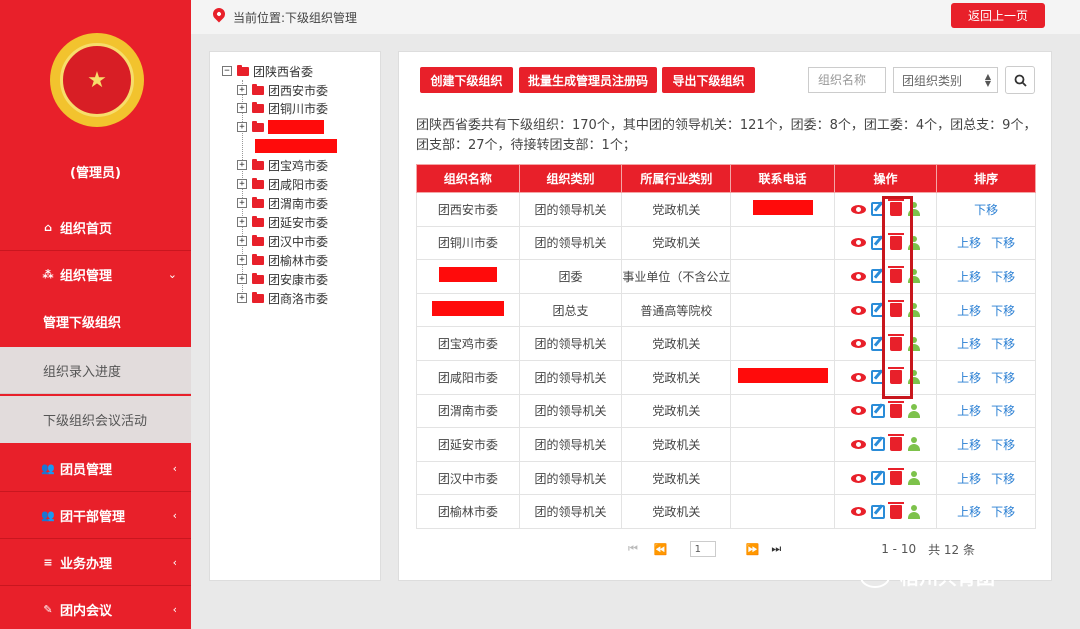  Describe the element at coordinates (95, 607) in the screenshot. I see `nav-item-meetings: ✎ 团内会议 ‹` at that location.